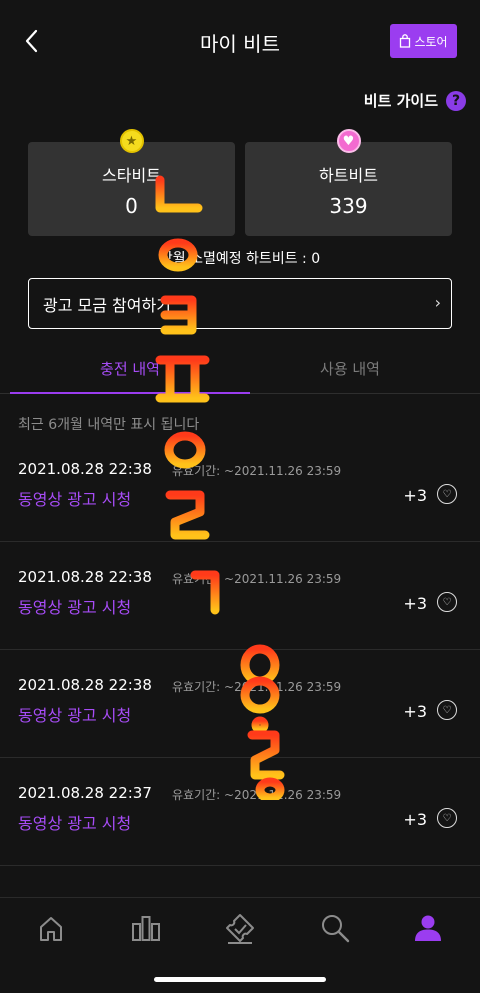 The width and height of the screenshot is (480, 993). I want to click on heart-icon: ♥, so click(348, 141).